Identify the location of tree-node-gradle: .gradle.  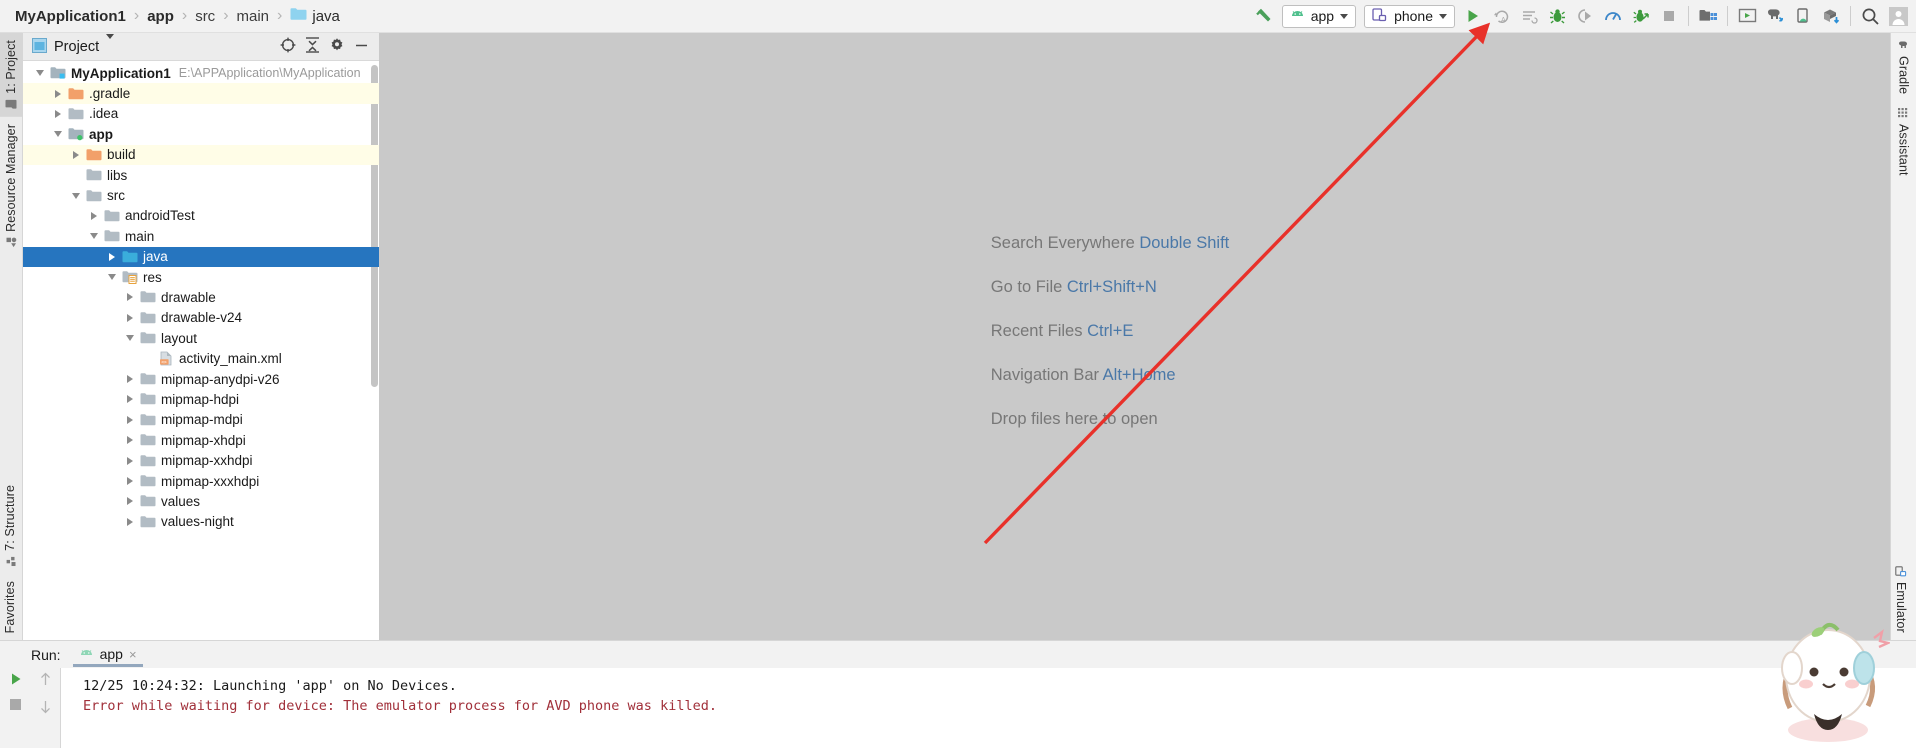
(201, 93).